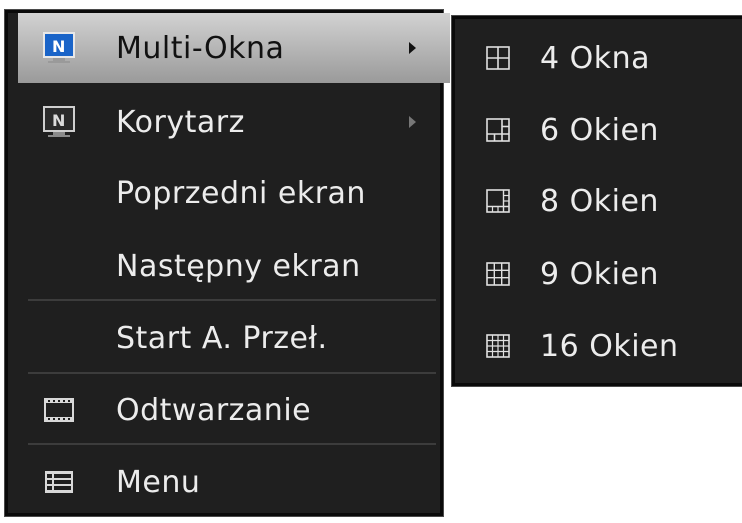 This screenshot has width=742, height=523. I want to click on menu-item-korytarz: N Korytarz, so click(234, 122).